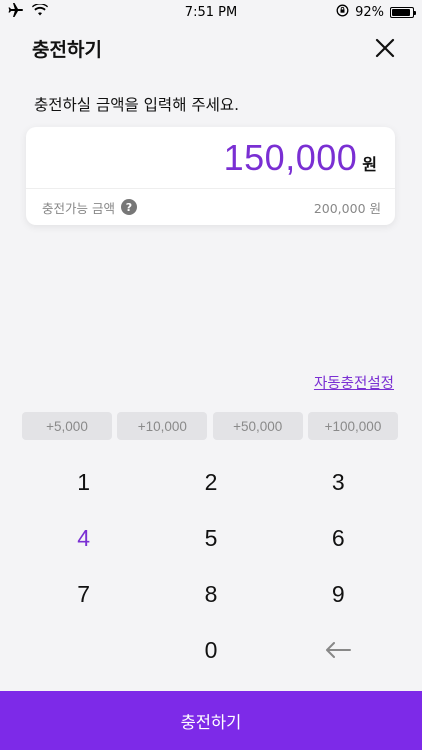 This screenshot has height=750, width=422. I want to click on header: 충전하기, so click(211, 48).